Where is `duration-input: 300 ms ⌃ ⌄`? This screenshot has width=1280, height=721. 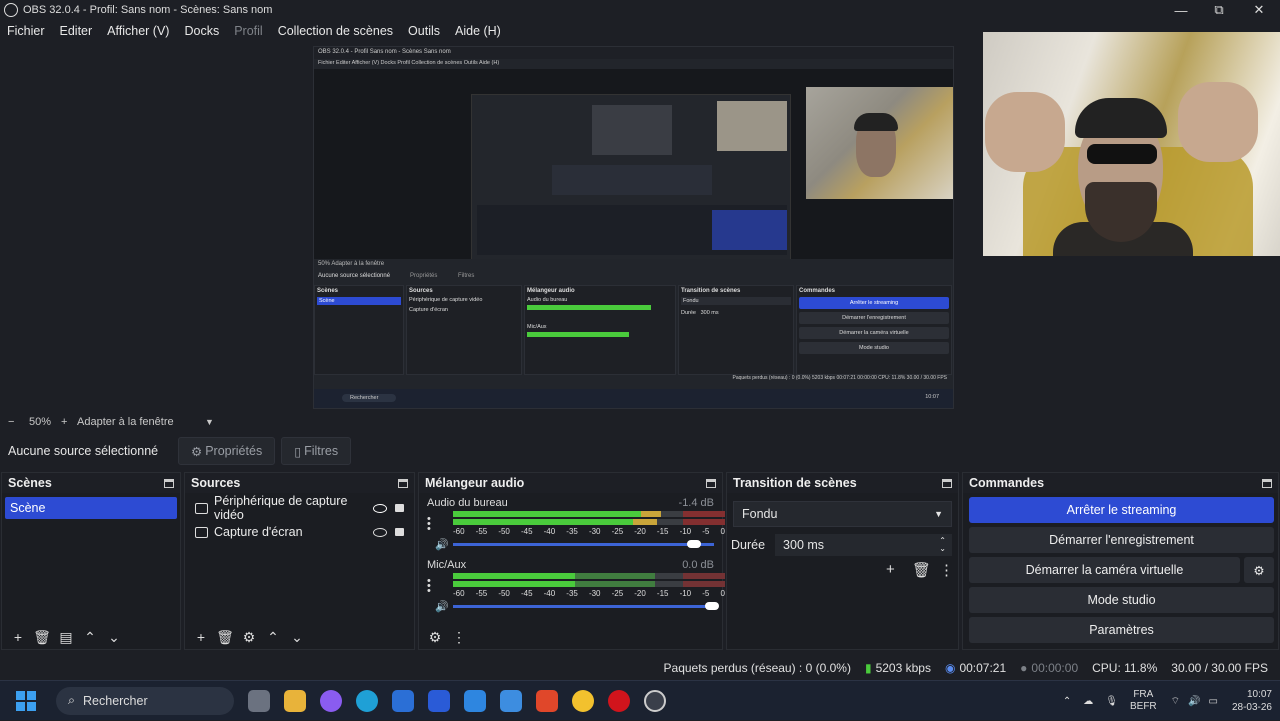 duration-input: 300 ms ⌃ ⌄ is located at coordinates (863, 545).